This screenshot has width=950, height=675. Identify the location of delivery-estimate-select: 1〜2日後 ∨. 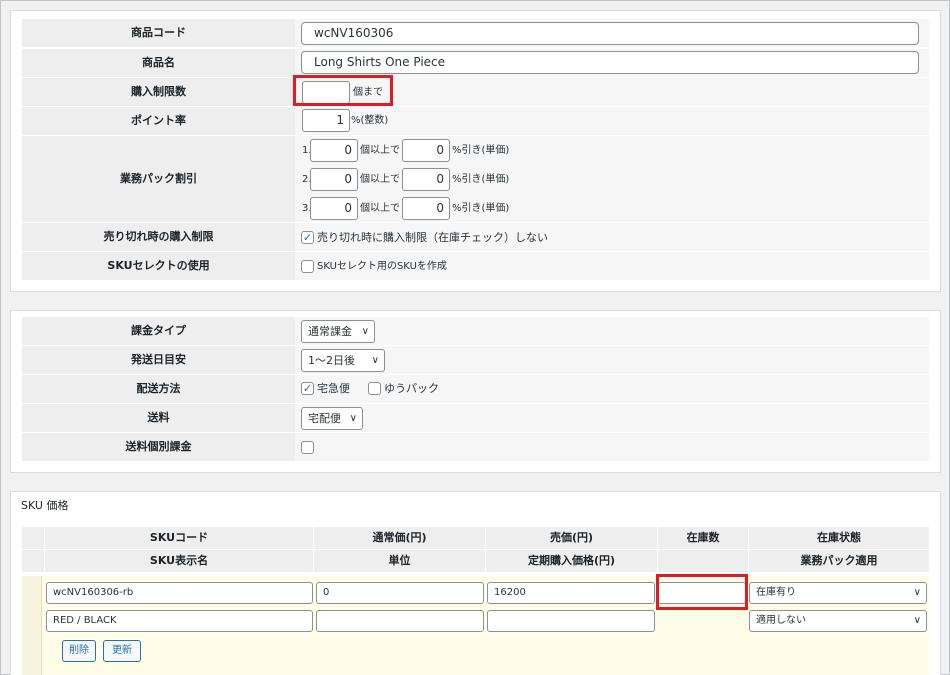
(343, 360).